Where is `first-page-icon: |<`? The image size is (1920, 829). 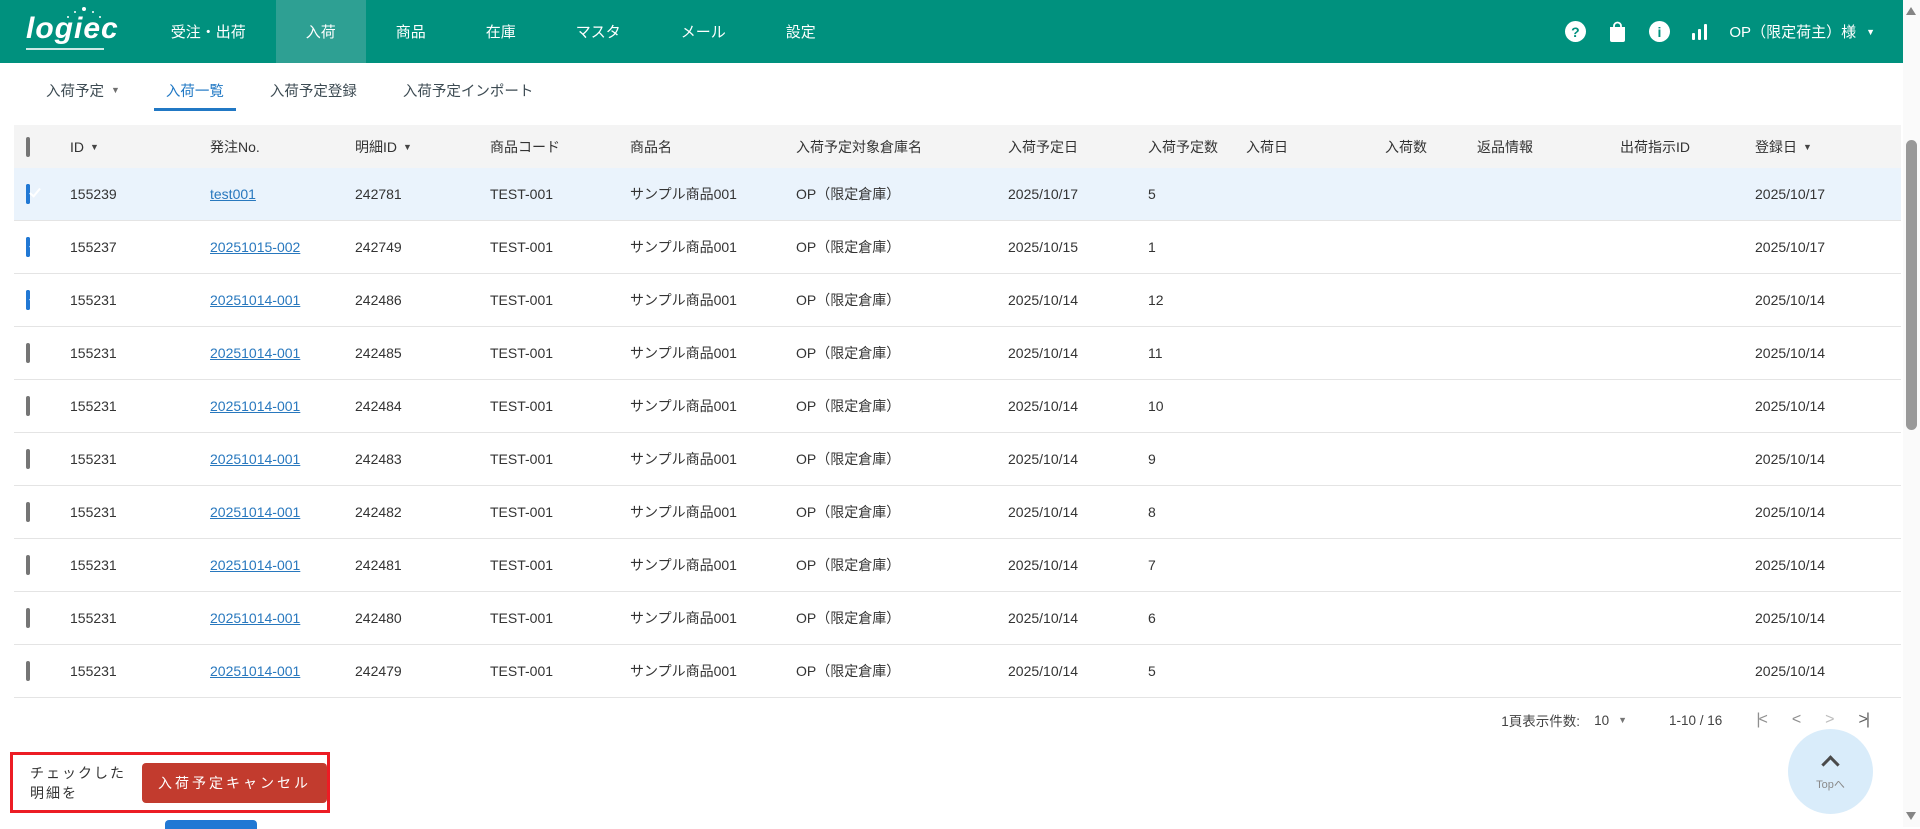
first-page-icon: |< is located at coordinates (1761, 720).